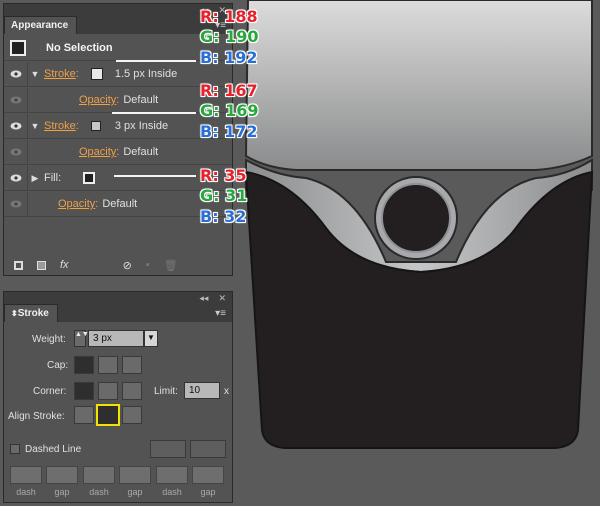 Image resolution: width=600 pixels, height=506 pixels. What do you see at coordinates (36, 416) in the screenshot?
I see `align-stroke-label: Align Stroke:` at bounding box center [36, 416].